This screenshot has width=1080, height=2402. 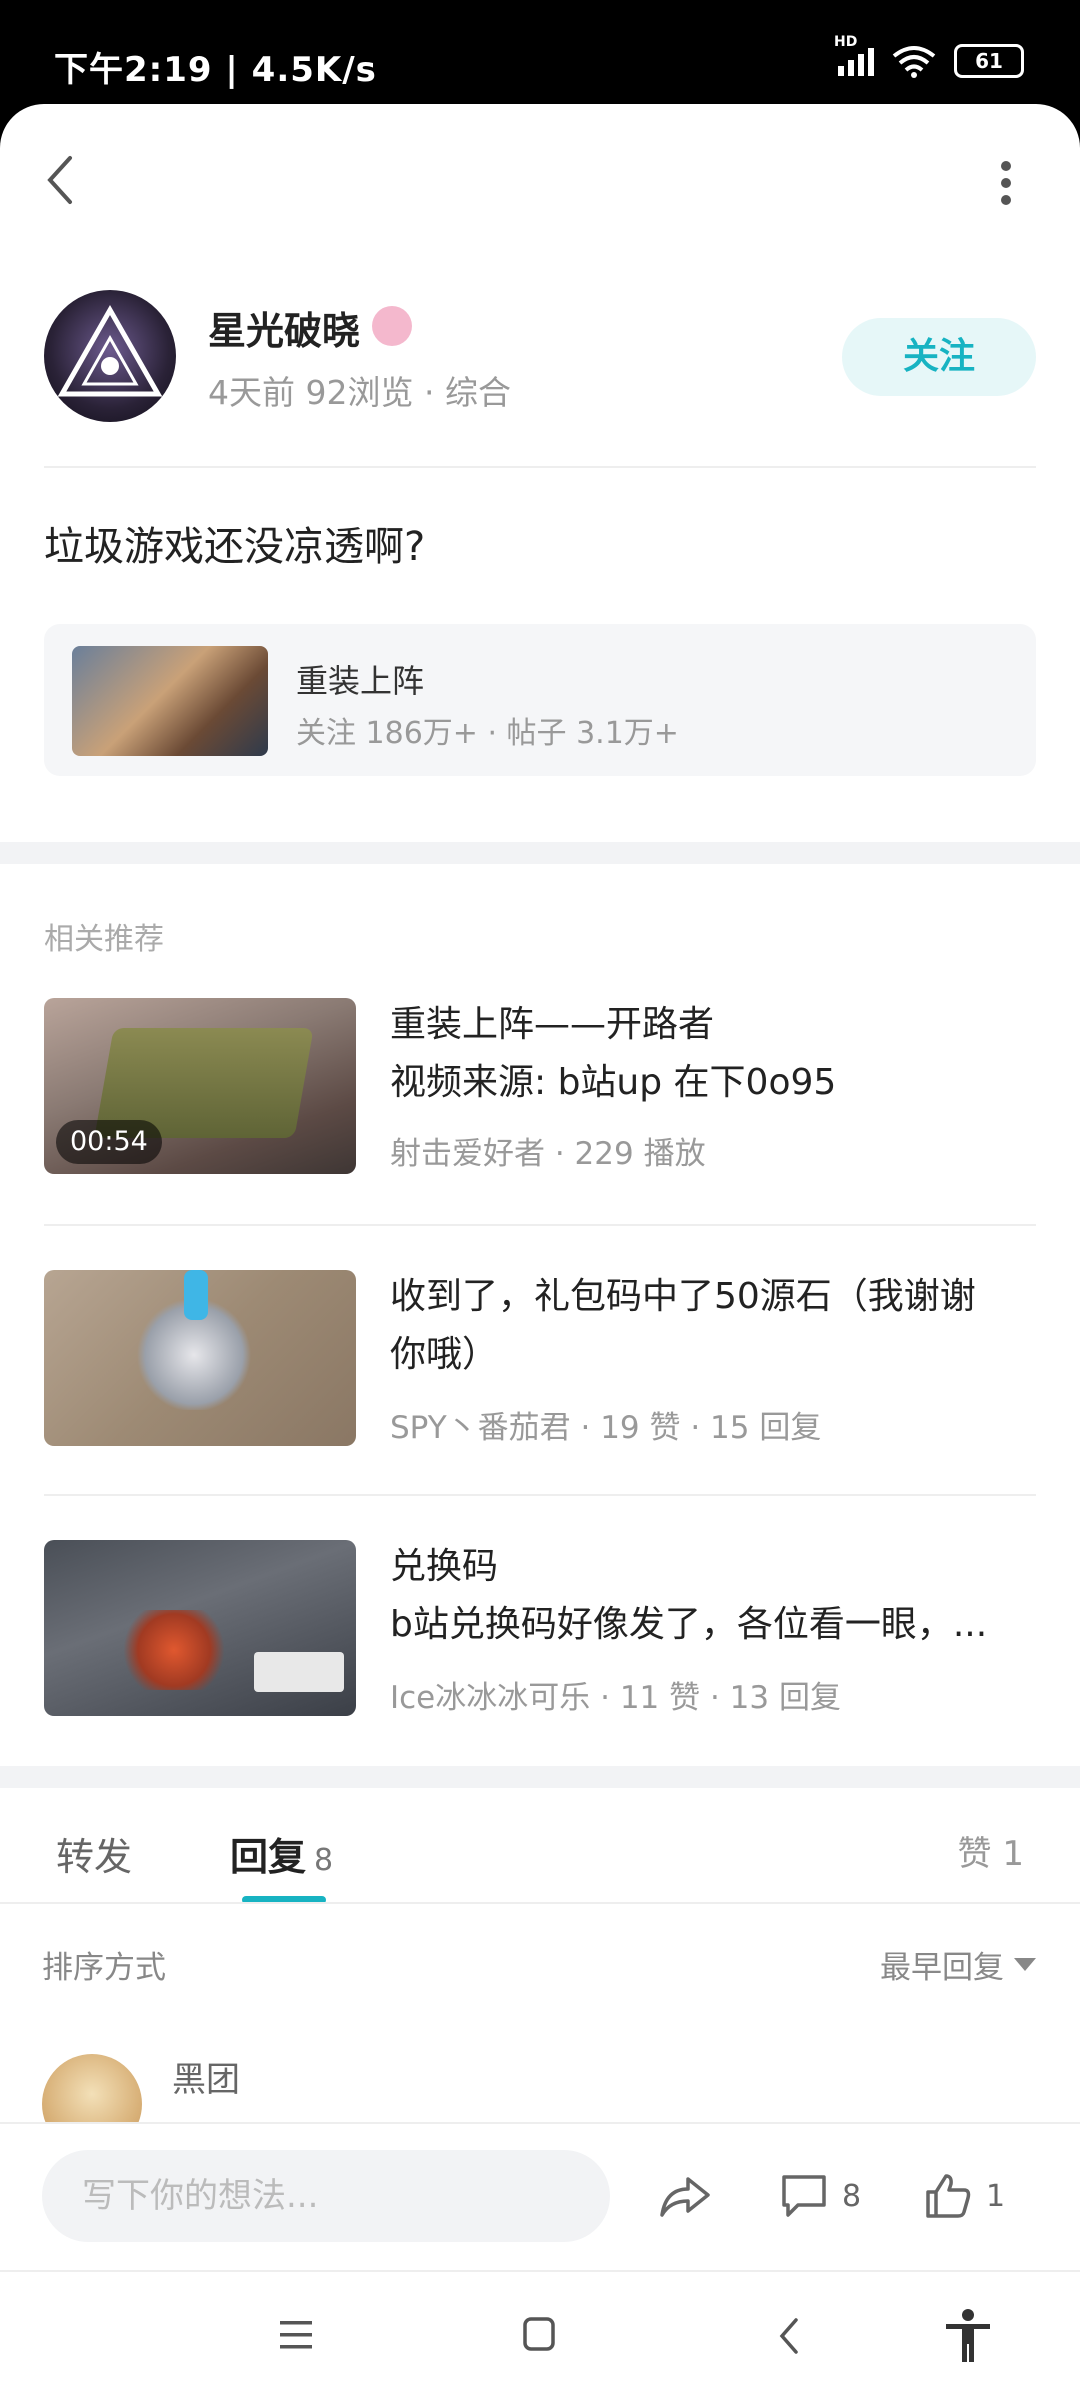 I want to click on status-icons: HD 61, so click(x=929, y=56).